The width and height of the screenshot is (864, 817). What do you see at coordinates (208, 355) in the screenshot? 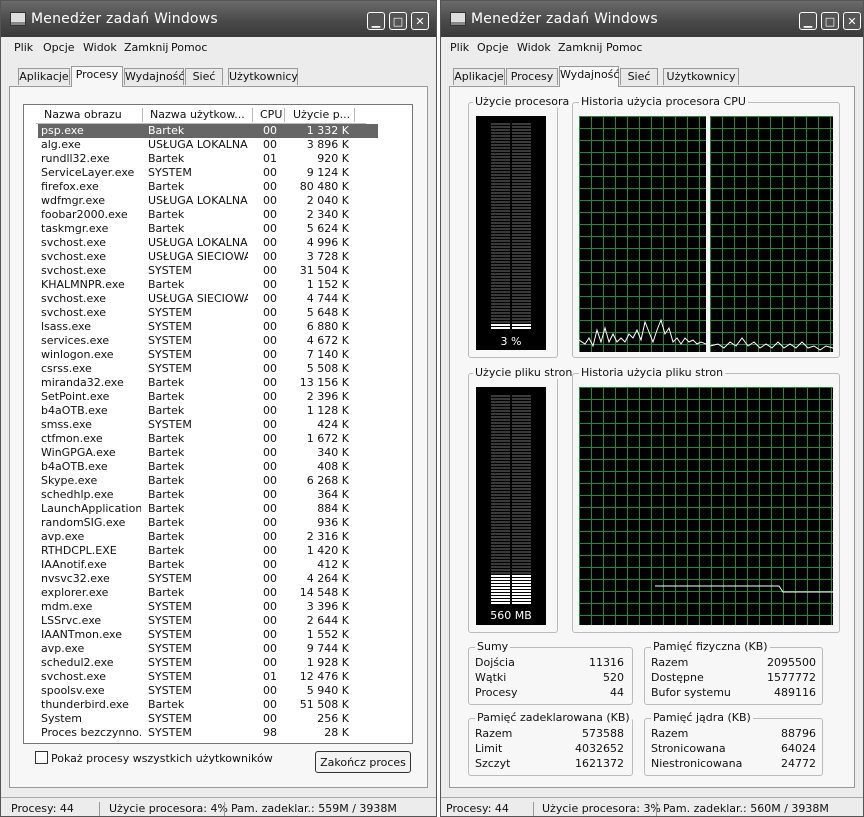
I see `process-row: winlogon.exe SYSTEM 00 7 140 K` at bounding box center [208, 355].